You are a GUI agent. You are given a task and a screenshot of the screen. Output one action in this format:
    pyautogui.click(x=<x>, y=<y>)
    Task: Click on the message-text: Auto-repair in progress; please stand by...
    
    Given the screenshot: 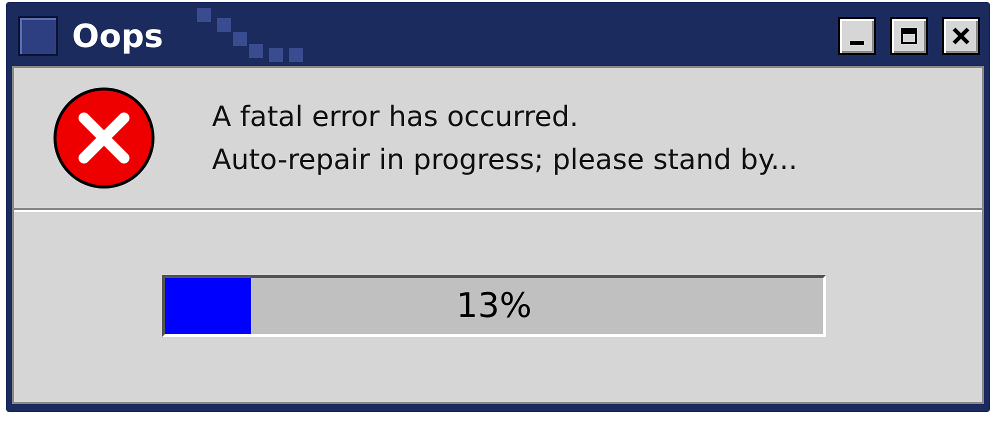 What is the action you would take?
    pyautogui.click(x=505, y=159)
    